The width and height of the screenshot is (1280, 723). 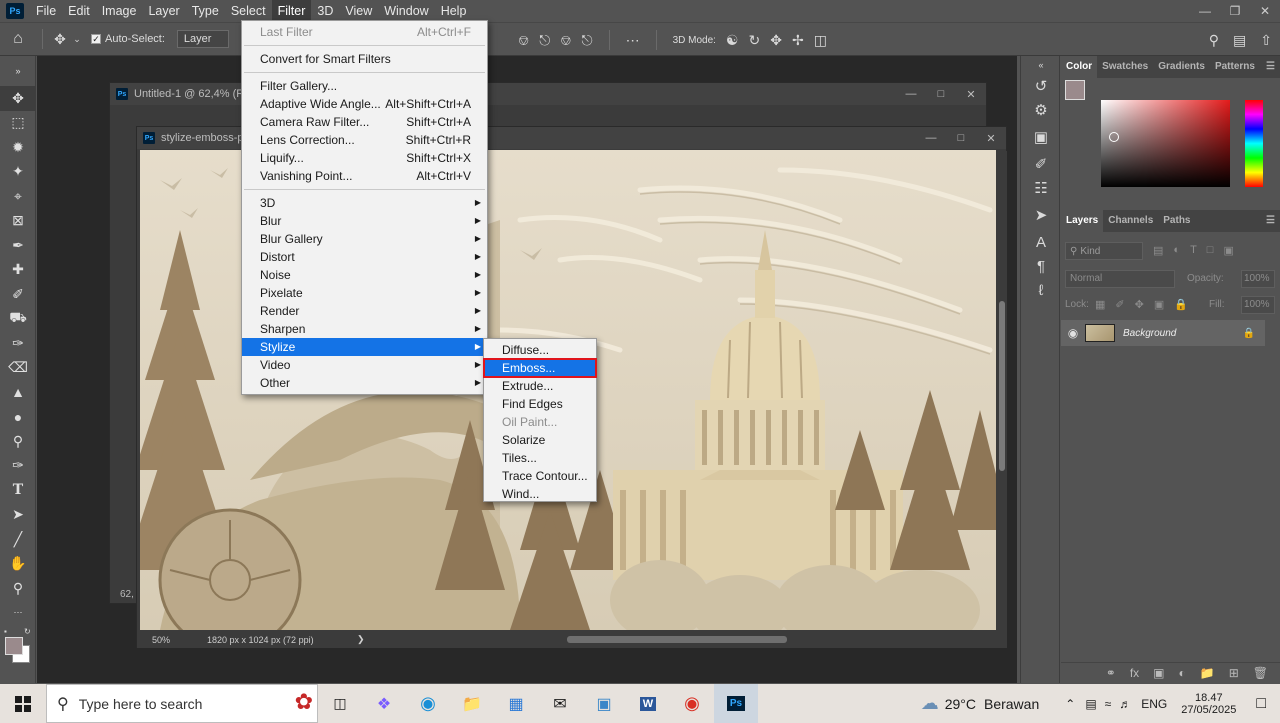 I want to click on menu-item-adaptive-wide-angle: Adaptive Wide Angle... Alt+Shift+Ctrl+A, so click(x=364, y=104).